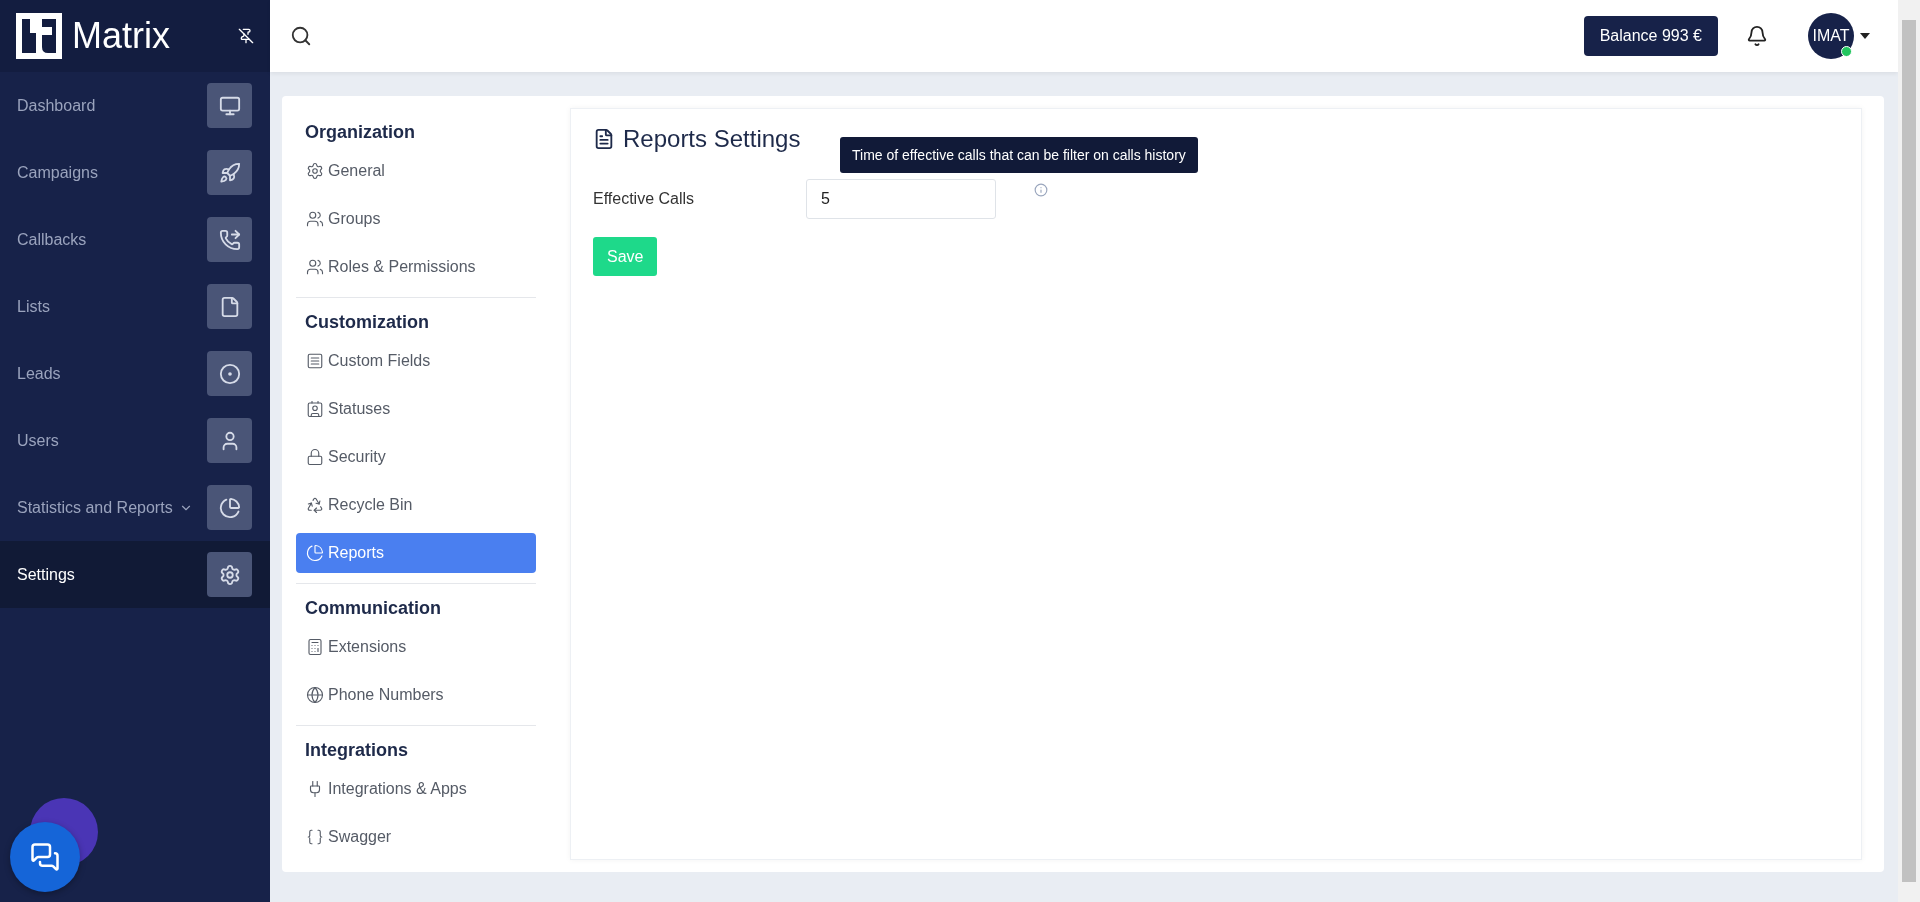  What do you see at coordinates (416, 171) in the screenshot?
I see `settings-nav-item: General` at bounding box center [416, 171].